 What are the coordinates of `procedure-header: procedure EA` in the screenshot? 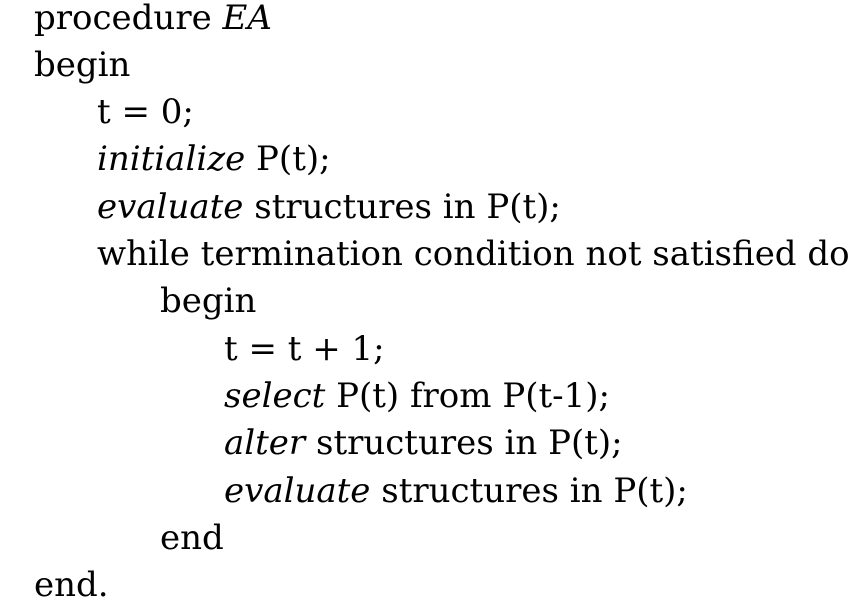 It's located at (153, 19).